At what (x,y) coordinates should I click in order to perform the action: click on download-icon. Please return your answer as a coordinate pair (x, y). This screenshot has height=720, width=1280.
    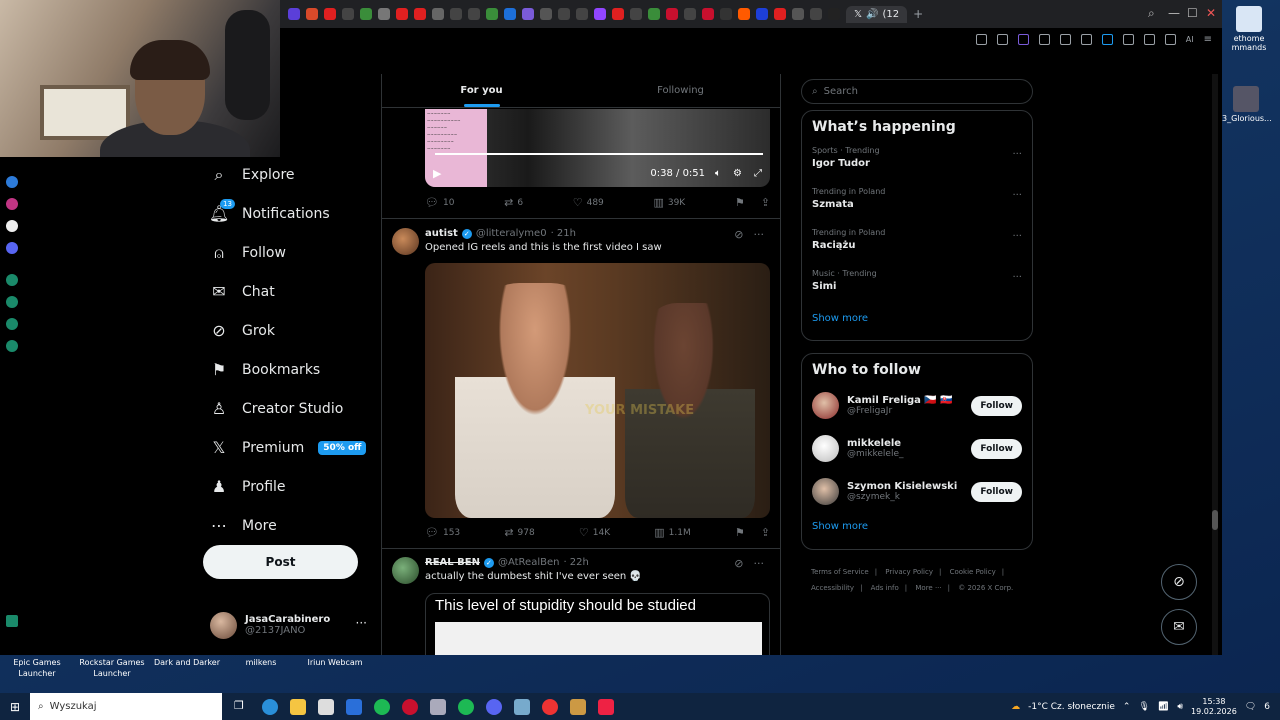
    Looking at the image, I should click on (1170, 39).